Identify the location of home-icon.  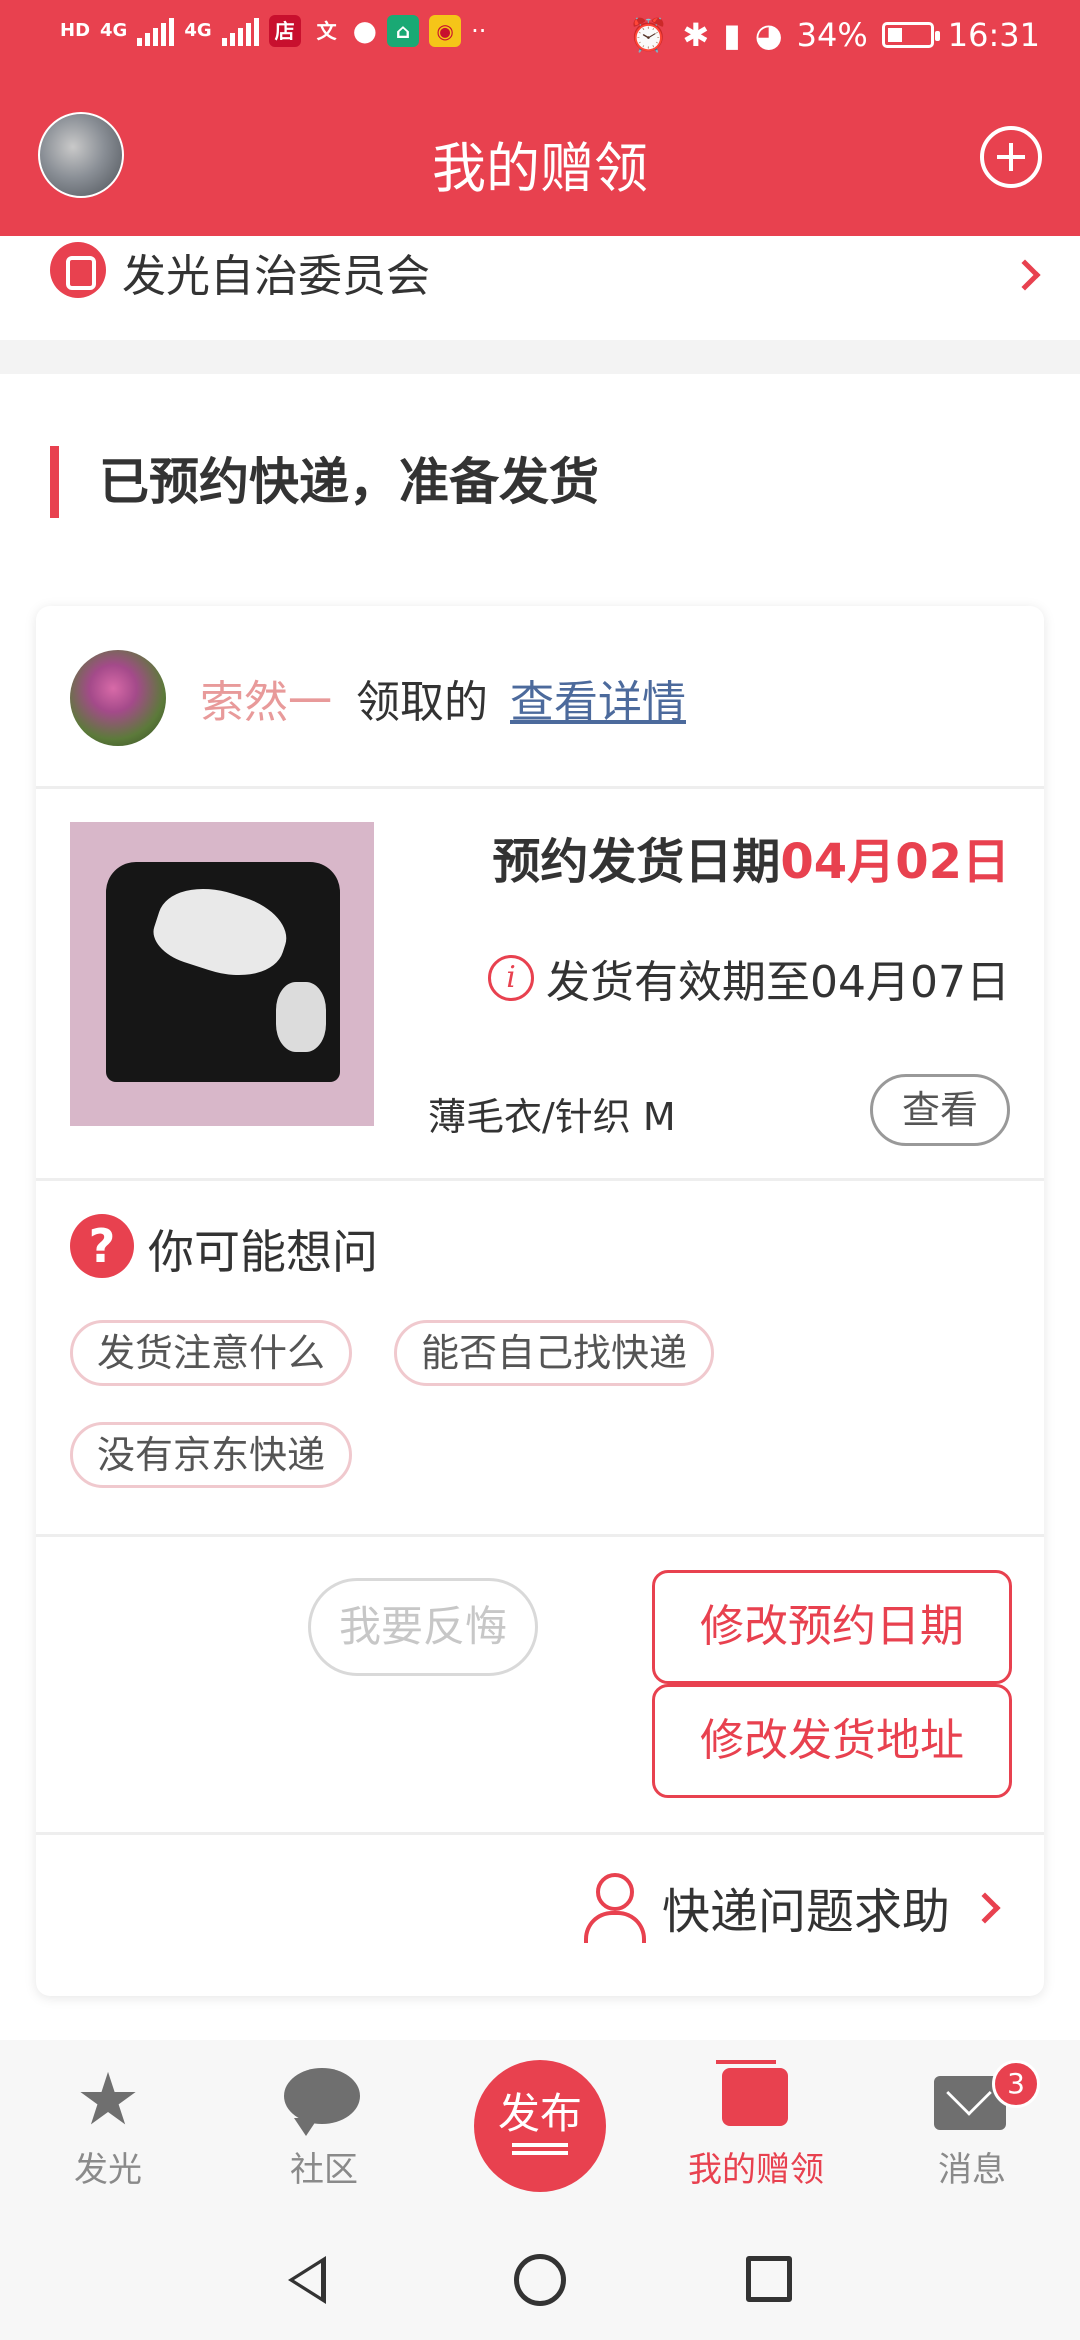
(540, 2280).